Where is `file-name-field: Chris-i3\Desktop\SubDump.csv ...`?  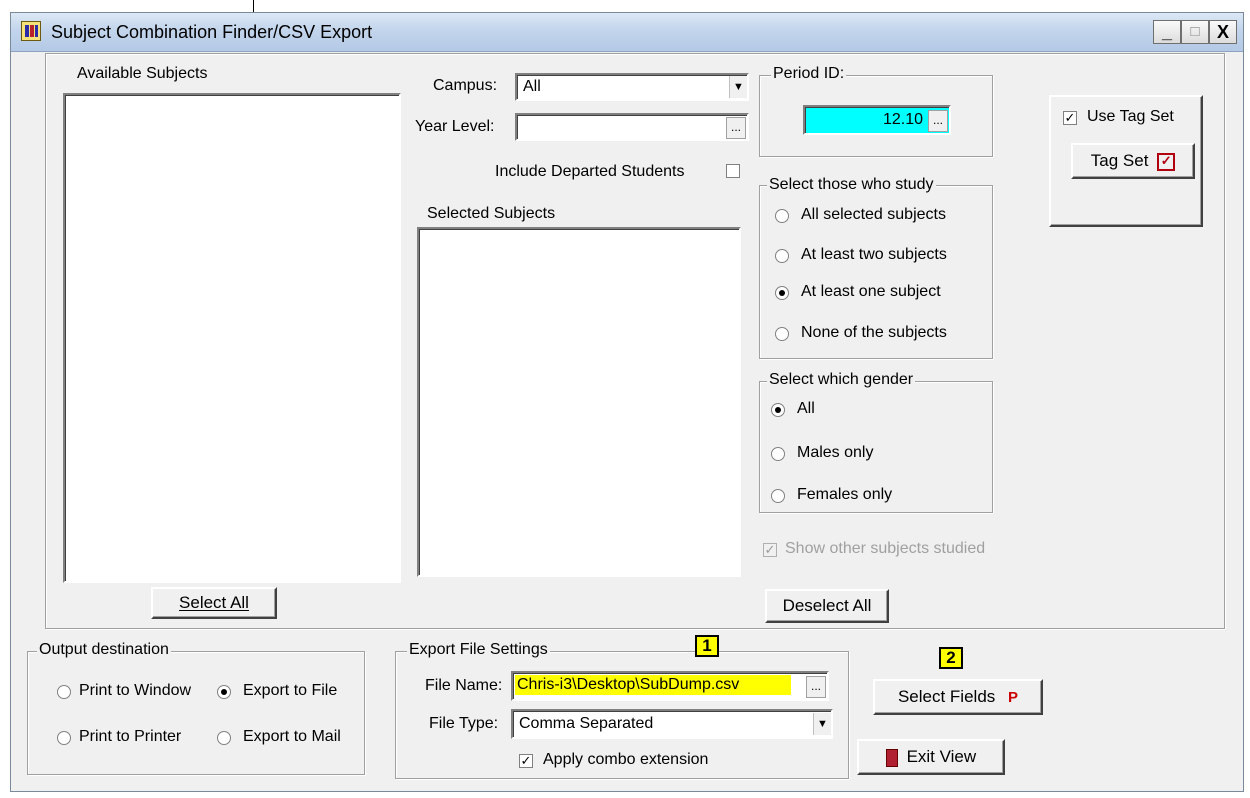
file-name-field: Chris-i3\Desktop\SubDump.csv ... is located at coordinates (670, 686).